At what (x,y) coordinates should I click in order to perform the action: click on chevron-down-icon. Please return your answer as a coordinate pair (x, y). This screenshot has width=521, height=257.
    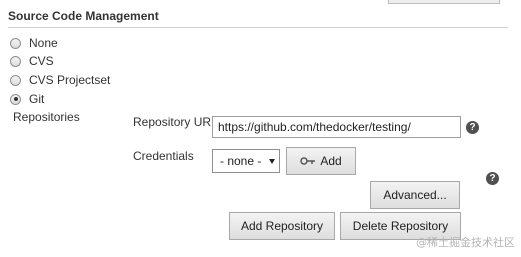
    Looking at the image, I should click on (272, 161).